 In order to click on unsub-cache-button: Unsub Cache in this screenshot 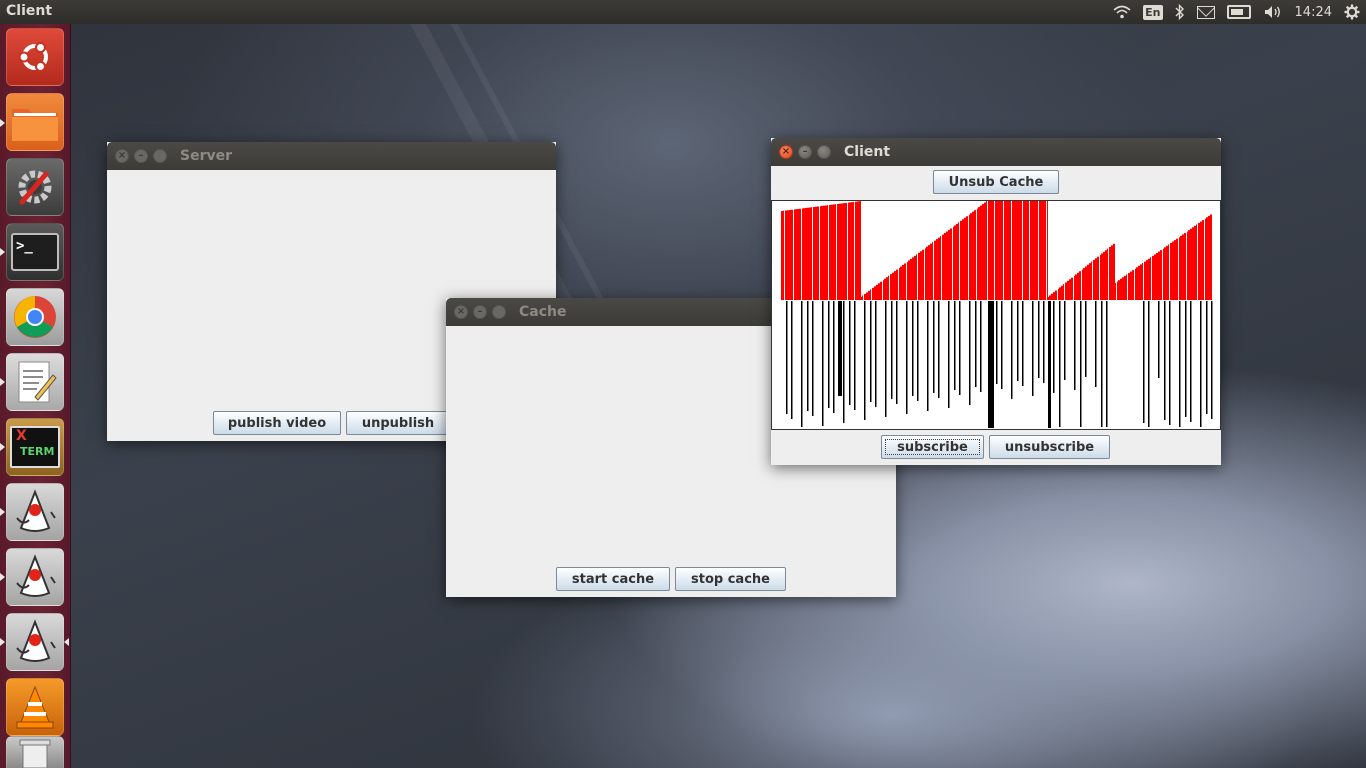, I will do `click(996, 182)`.